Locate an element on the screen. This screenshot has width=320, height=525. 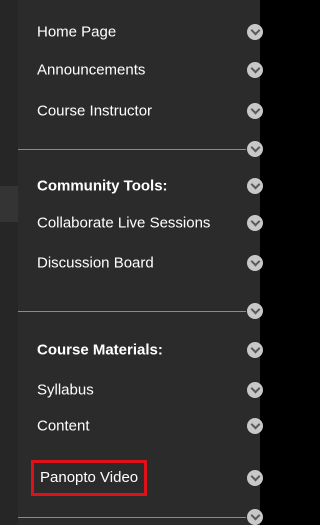
menu-item-announcements: Announcements is located at coordinates (131, 70).